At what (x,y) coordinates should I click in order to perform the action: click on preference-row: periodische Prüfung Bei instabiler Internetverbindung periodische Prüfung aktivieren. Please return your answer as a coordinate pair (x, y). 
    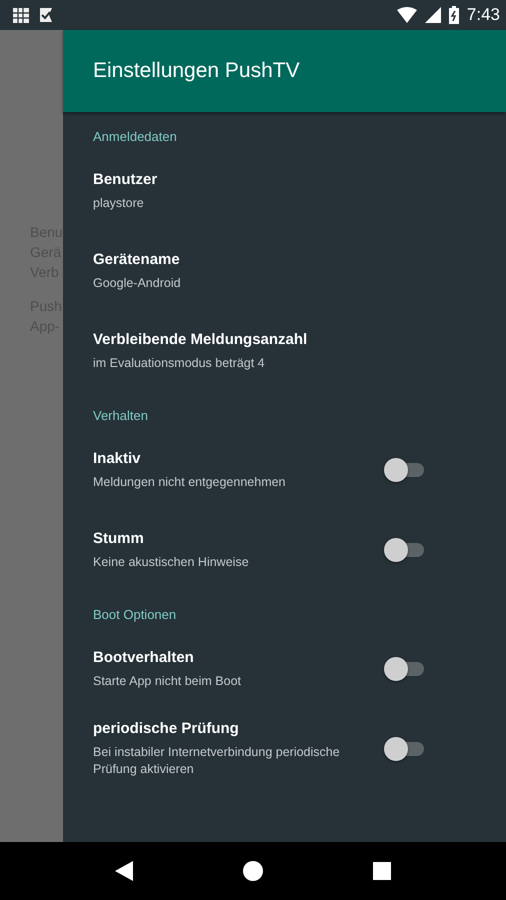
    Looking at the image, I should click on (299, 749).